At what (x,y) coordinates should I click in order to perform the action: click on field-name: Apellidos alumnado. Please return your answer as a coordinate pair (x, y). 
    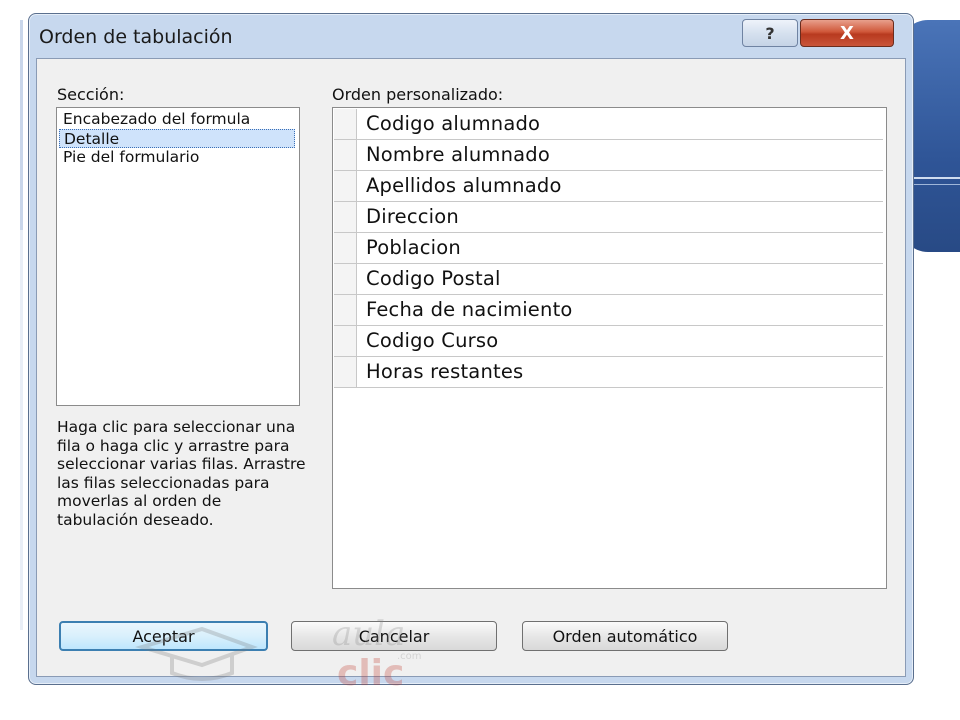
    Looking at the image, I should click on (464, 185).